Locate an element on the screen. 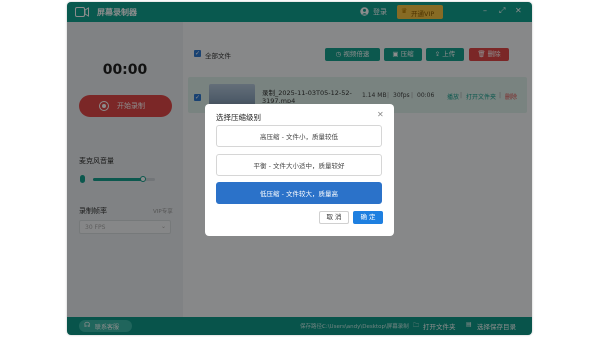 This screenshot has height=337, width=600. option-low-compression: 低压缩 - 文件较大，质量高 is located at coordinates (299, 193).